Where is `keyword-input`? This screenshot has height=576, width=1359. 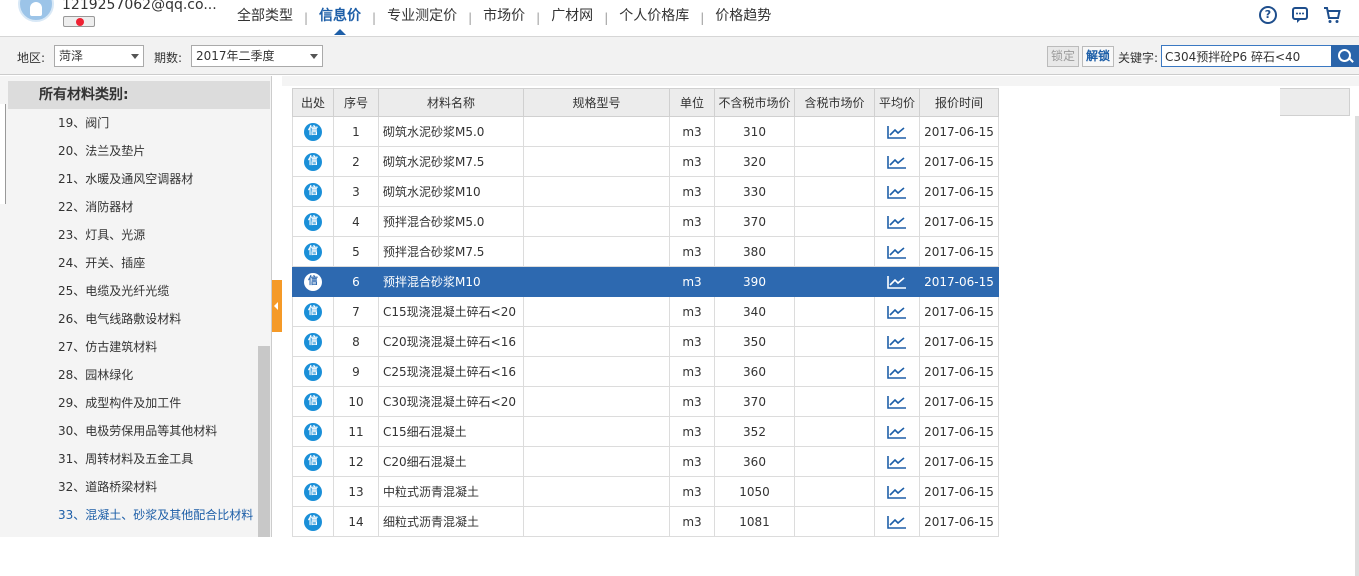
keyword-input is located at coordinates (1246, 56).